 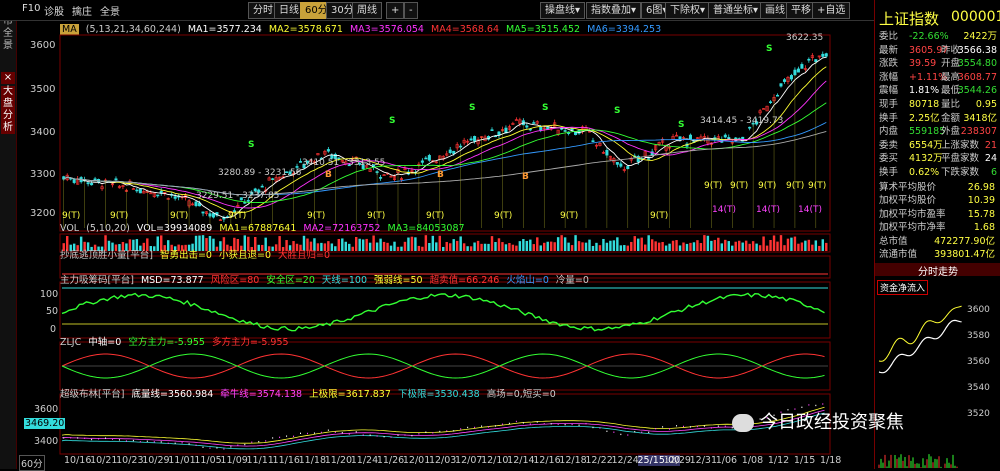 I want to click on panel5-border, so click(x=445, y=424).